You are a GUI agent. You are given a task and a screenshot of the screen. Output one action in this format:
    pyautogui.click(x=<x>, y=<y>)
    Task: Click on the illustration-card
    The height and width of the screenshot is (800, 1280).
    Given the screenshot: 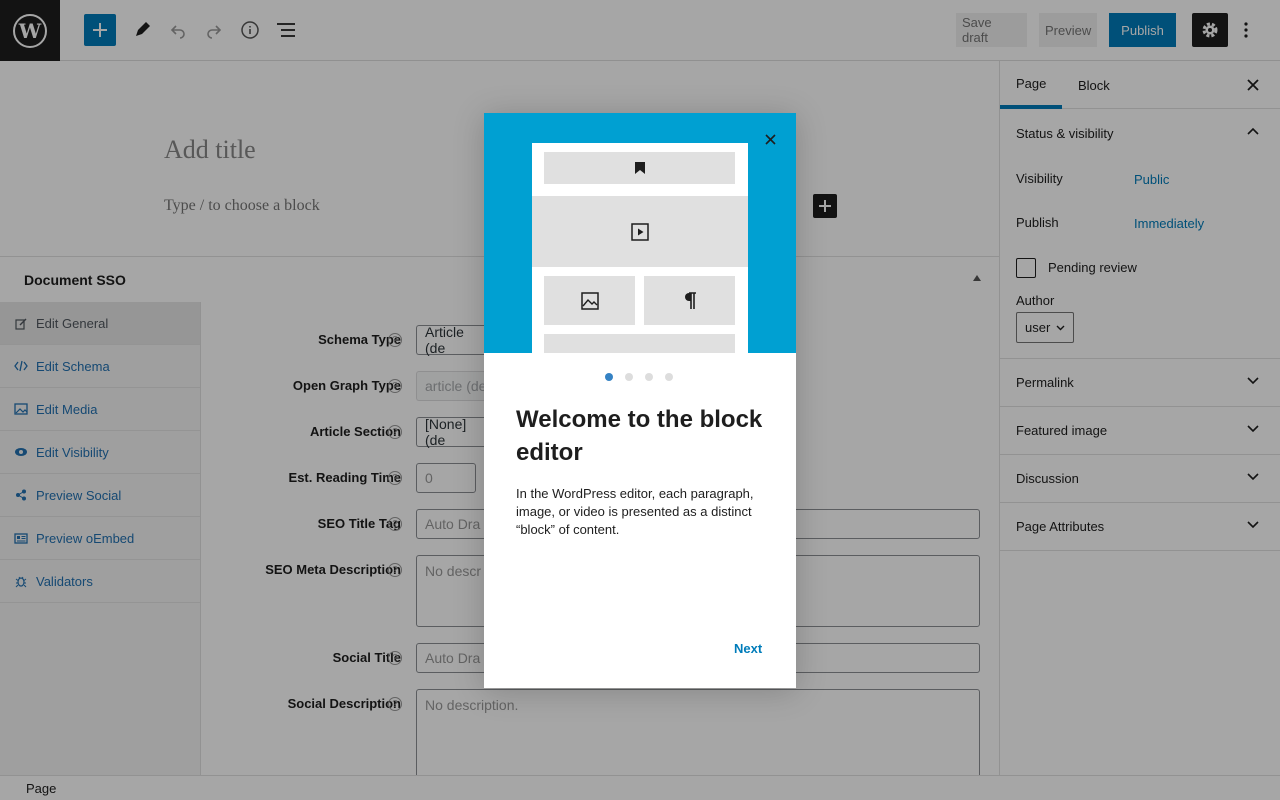 What is the action you would take?
    pyautogui.click(x=640, y=248)
    